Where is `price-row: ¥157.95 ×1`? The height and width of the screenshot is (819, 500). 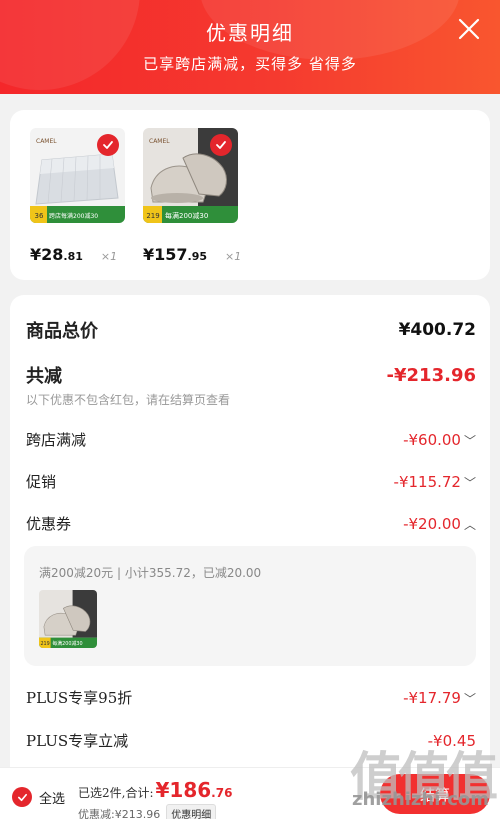 price-row: ¥157.95 ×1 is located at coordinates (198, 254).